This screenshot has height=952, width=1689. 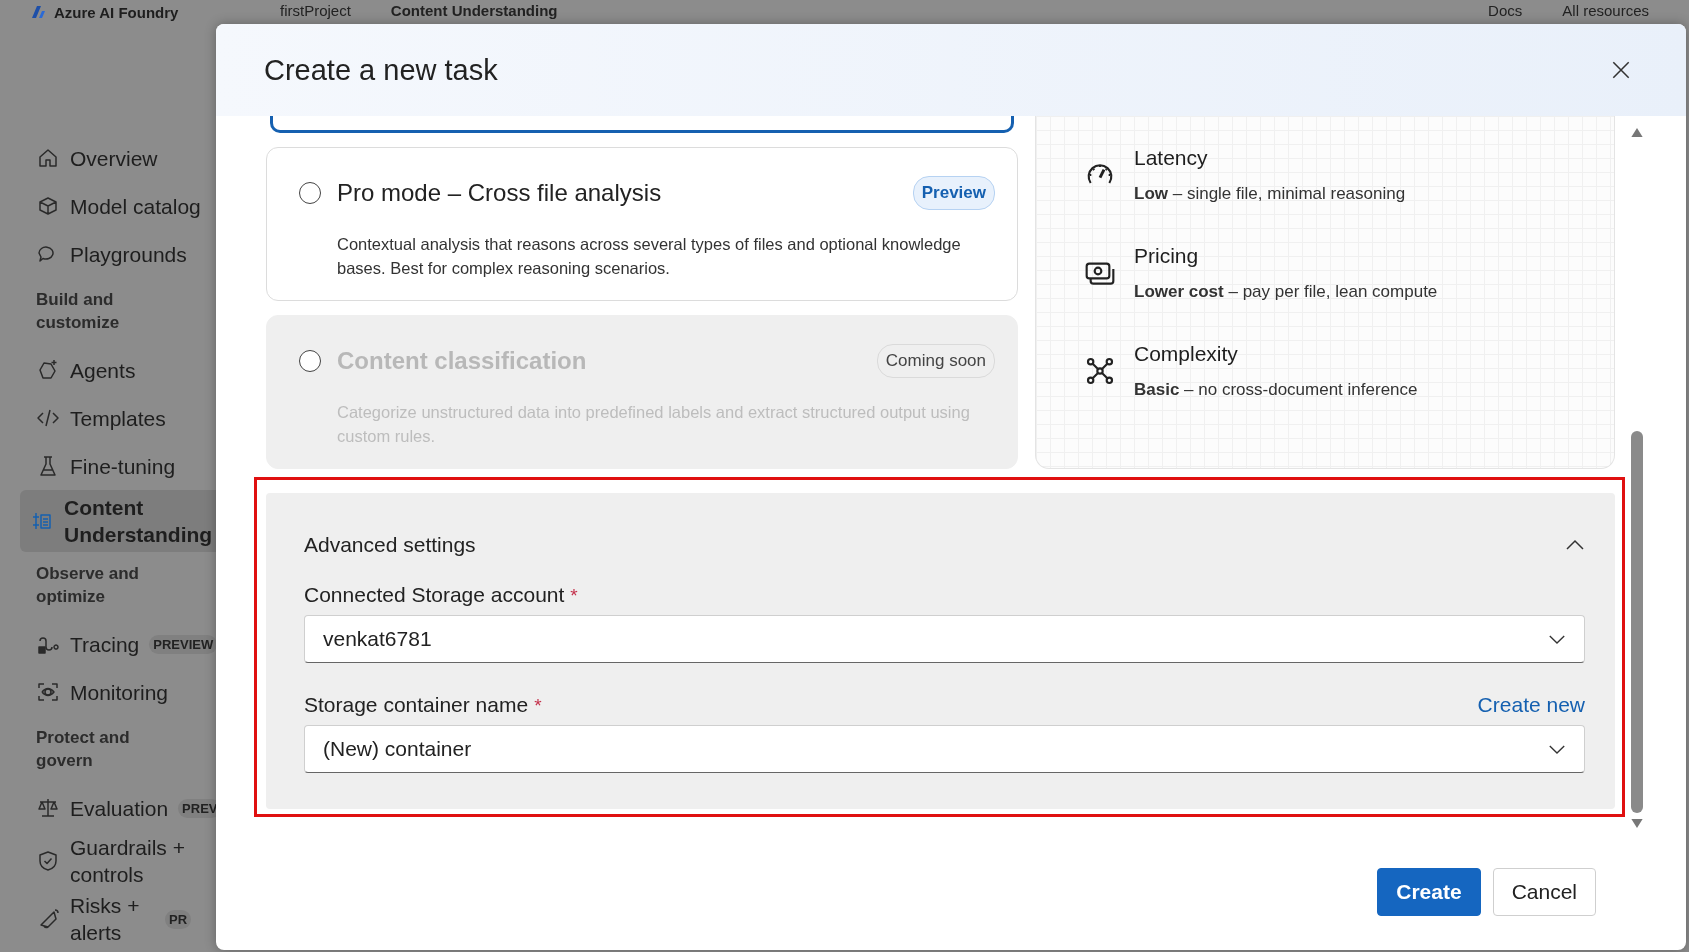 What do you see at coordinates (1429, 891) in the screenshot?
I see `create-button: Create` at bounding box center [1429, 891].